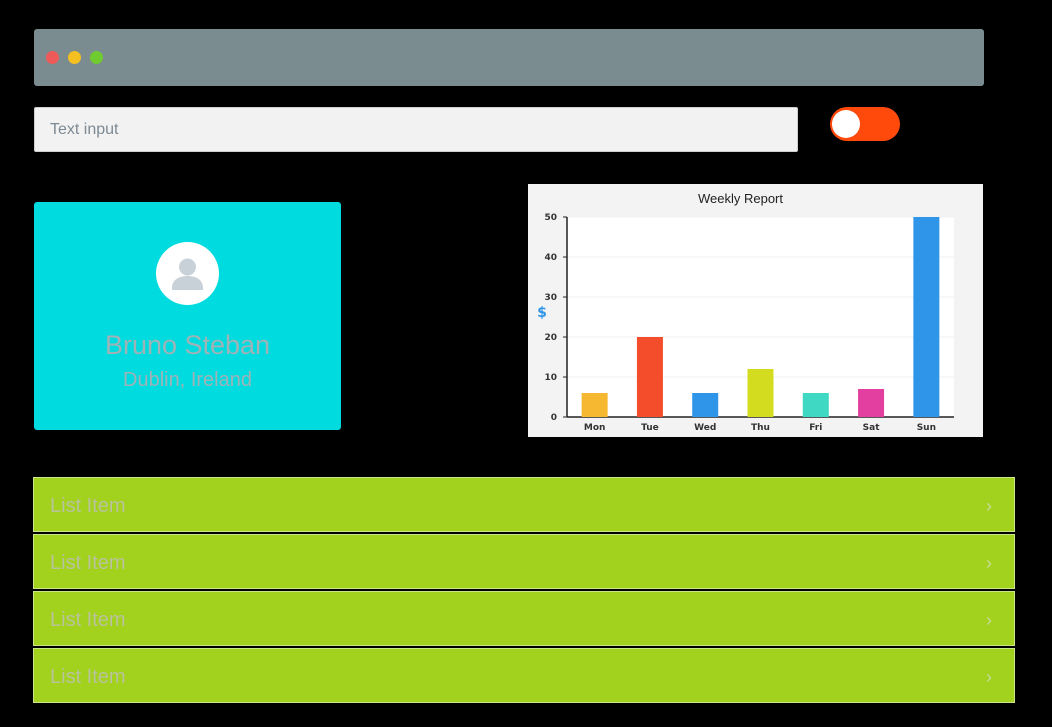  I want to click on y-tick-label: 20, so click(550, 338).